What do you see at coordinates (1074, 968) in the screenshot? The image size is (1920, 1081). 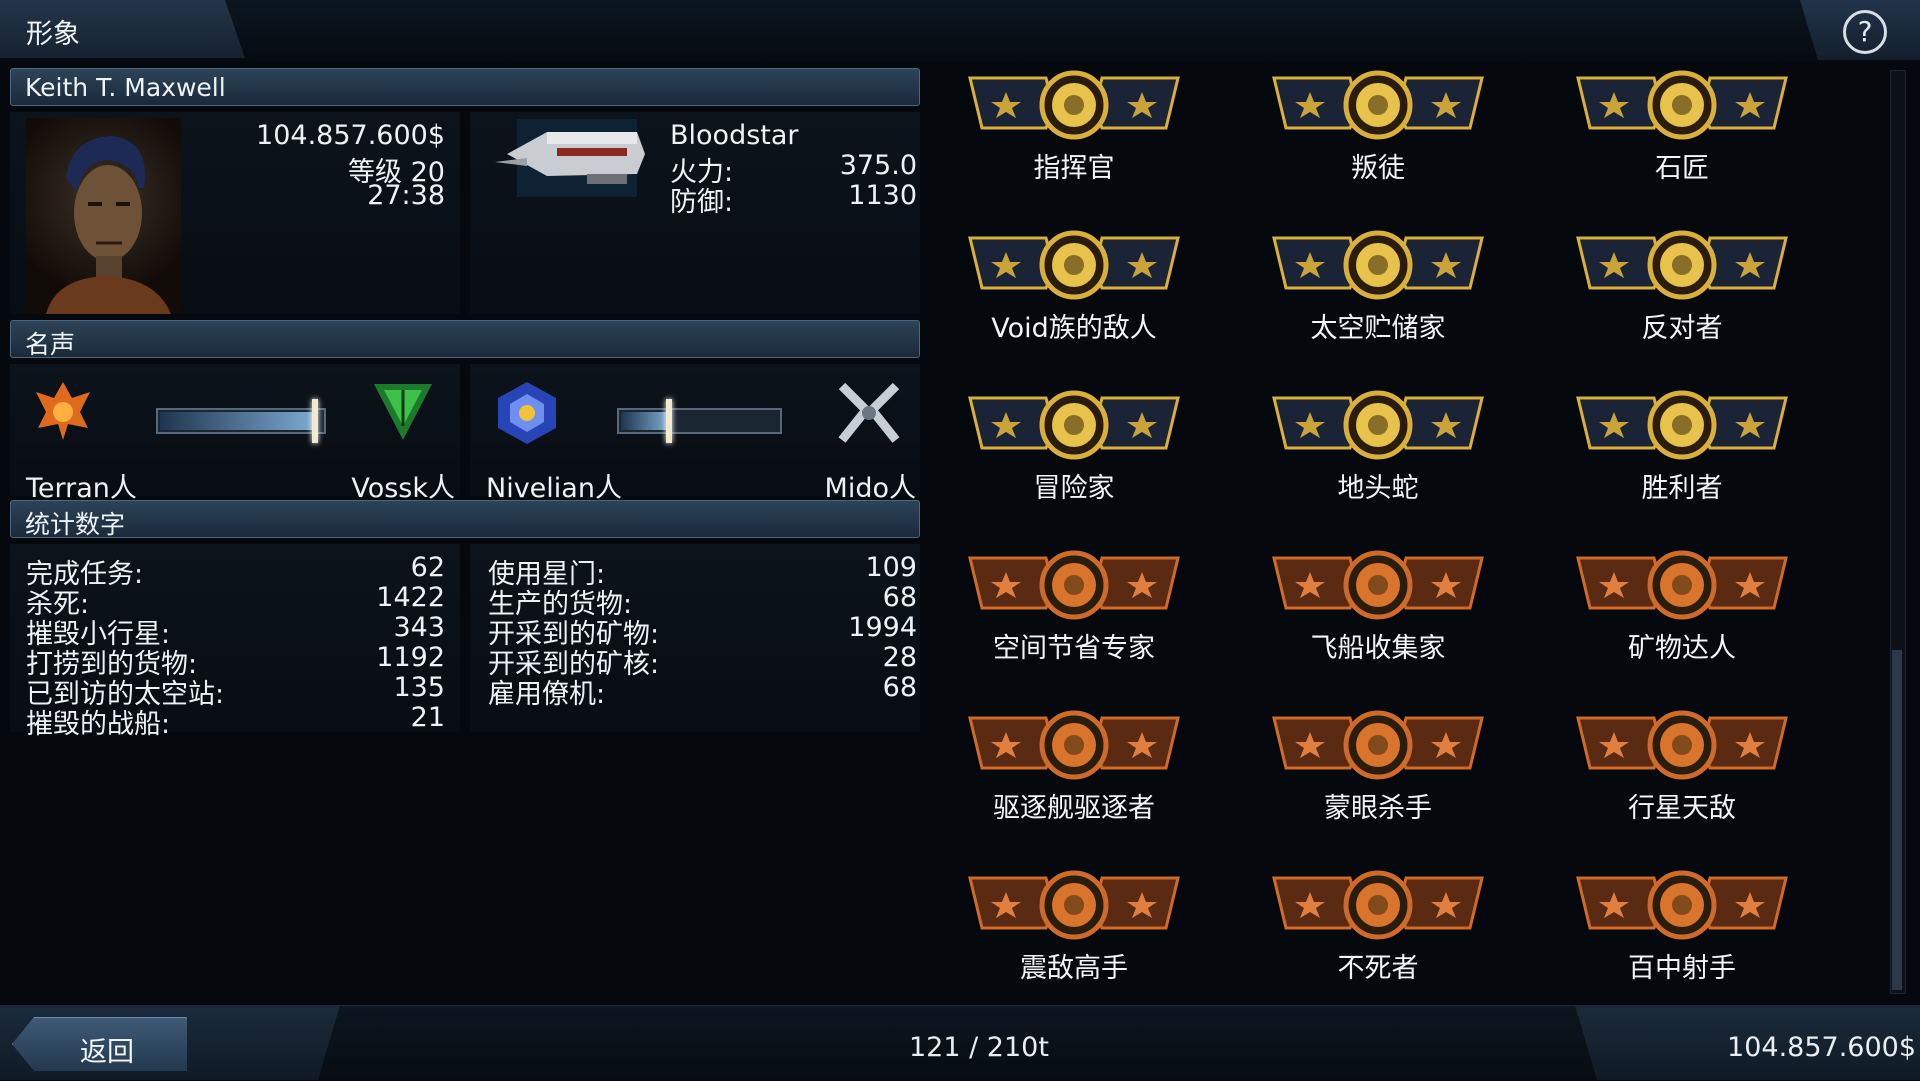 I see `achievement-label: 震敌高手` at bounding box center [1074, 968].